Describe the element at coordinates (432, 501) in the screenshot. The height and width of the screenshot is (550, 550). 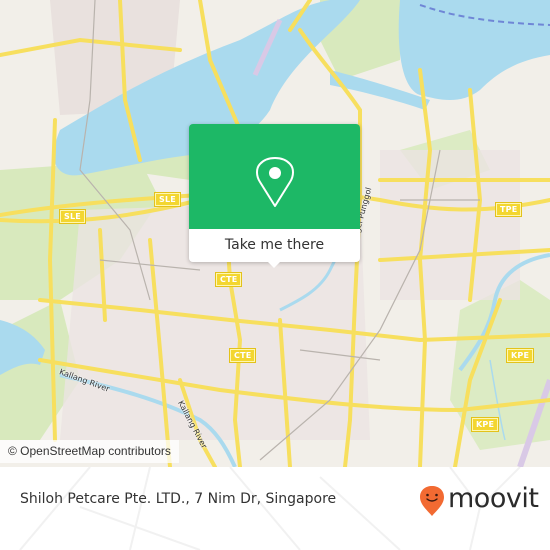
I see `moovit-pin-icon` at that location.